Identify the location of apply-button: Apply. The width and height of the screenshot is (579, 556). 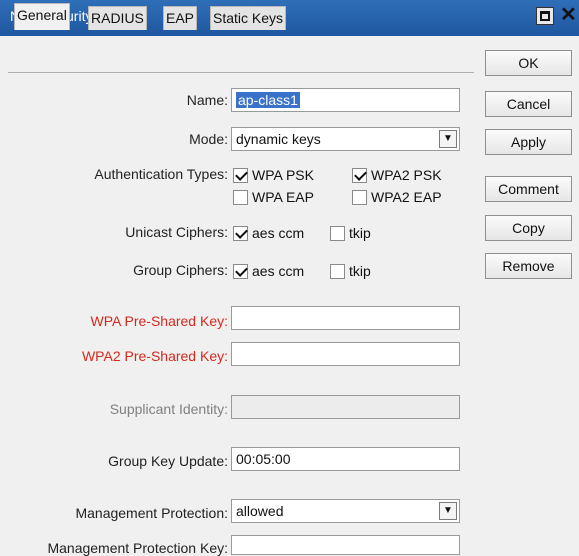
(528, 142).